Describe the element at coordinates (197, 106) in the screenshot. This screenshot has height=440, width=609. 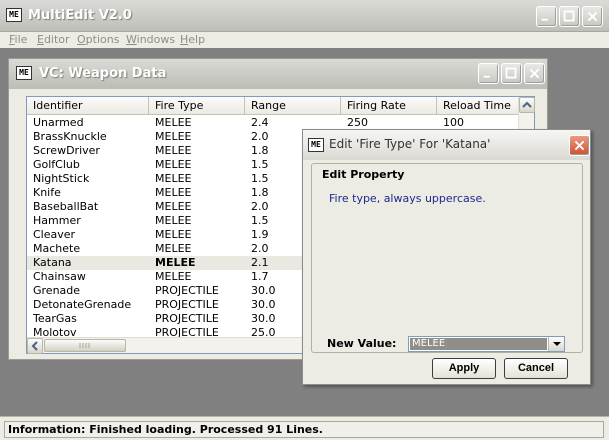
I see `column-header-fire-type: Fire Type` at that location.